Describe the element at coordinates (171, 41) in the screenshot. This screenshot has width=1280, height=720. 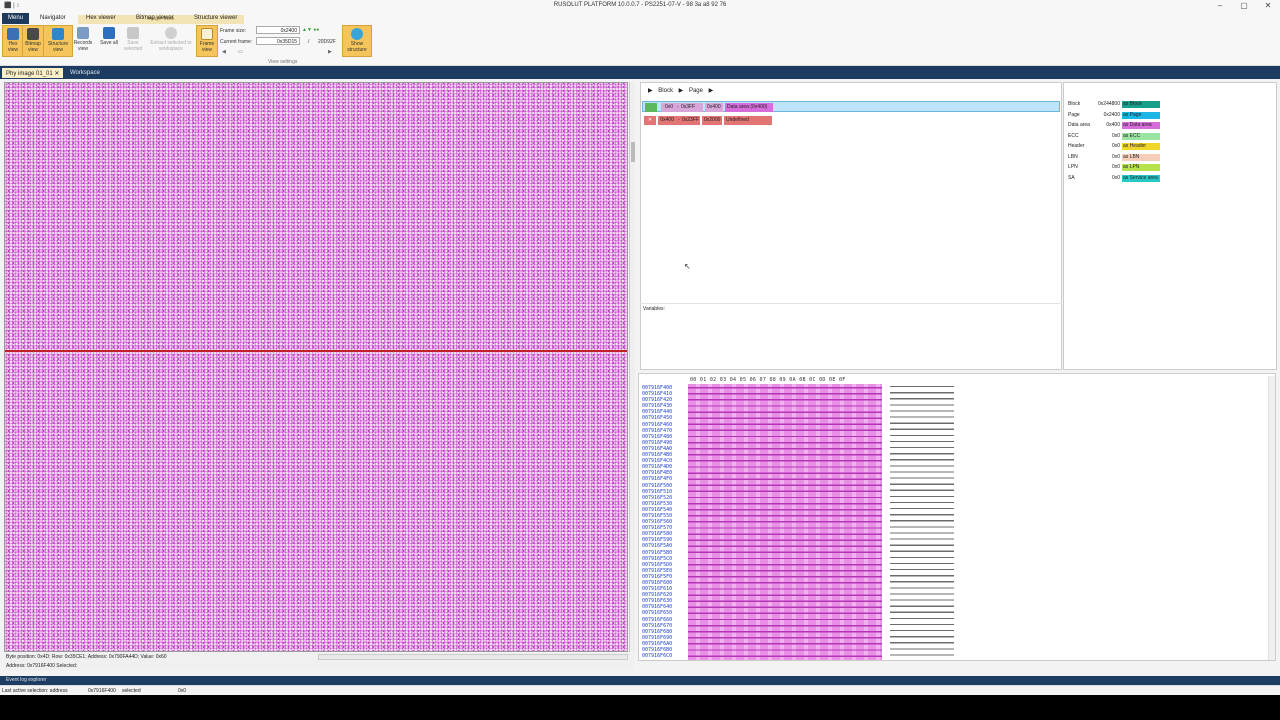
I see `extract-selected-button: Extract selected to workspace` at that location.